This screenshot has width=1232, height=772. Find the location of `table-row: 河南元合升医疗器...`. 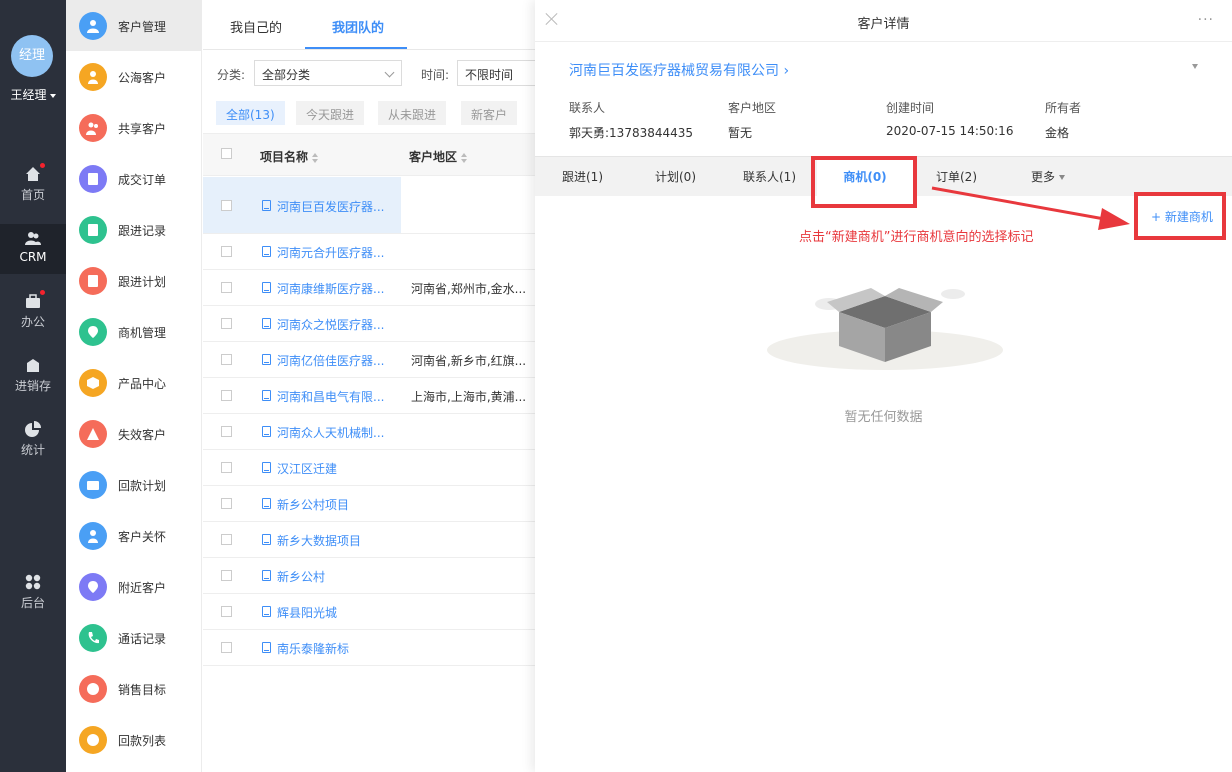

table-row: 河南元合升医疗器... is located at coordinates (369, 252).